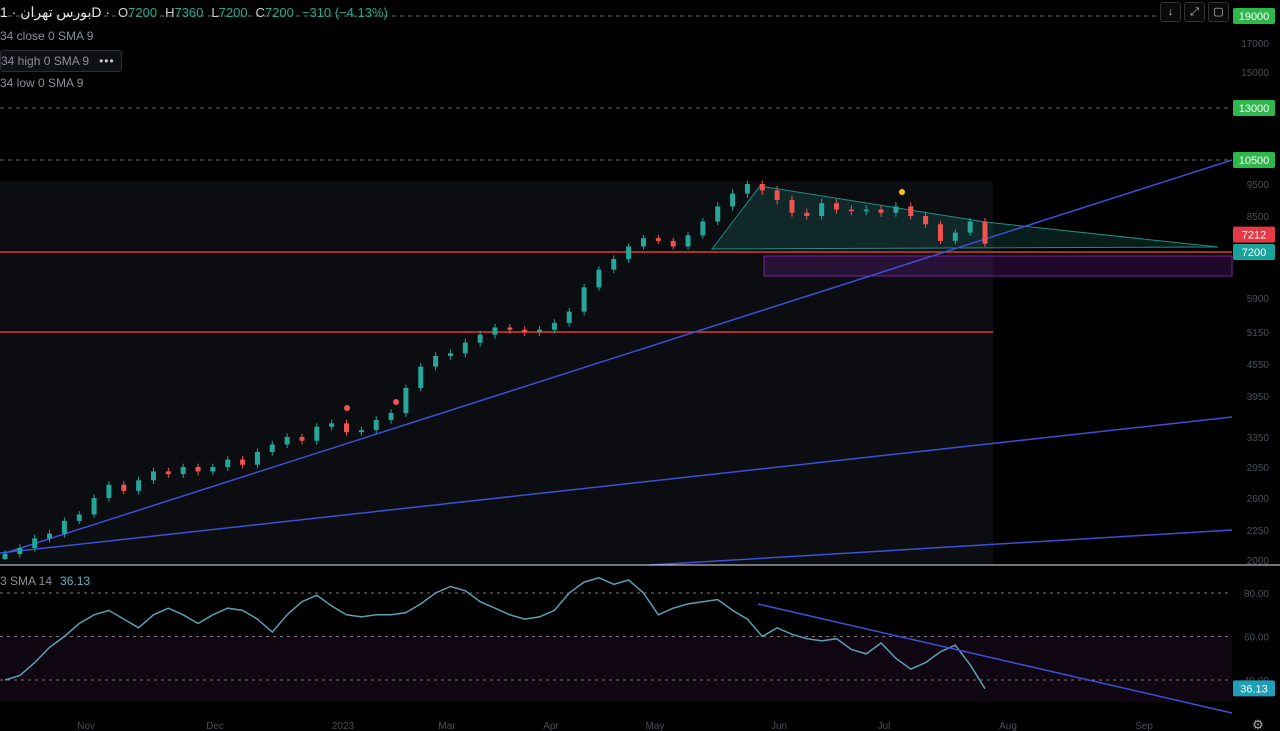 The width and height of the screenshot is (1280, 731). What do you see at coordinates (233, 12) in the screenshot?
I see `low-value: 7200` at bounding box center [233, 12].